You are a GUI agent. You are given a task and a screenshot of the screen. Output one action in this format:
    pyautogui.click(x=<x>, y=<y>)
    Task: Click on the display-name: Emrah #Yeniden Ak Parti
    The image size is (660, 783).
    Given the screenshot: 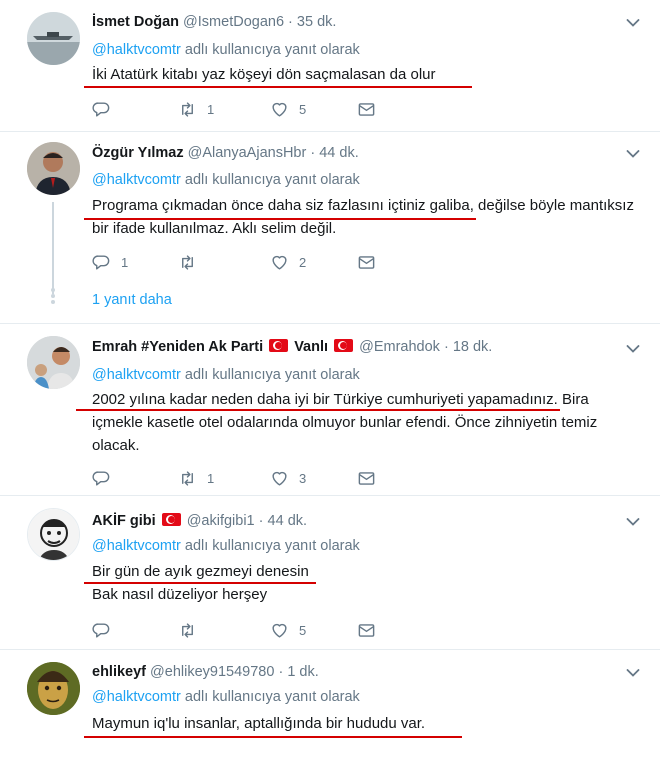 What is the action you would take?
    pyautogui.click(x=177, y=347)
    